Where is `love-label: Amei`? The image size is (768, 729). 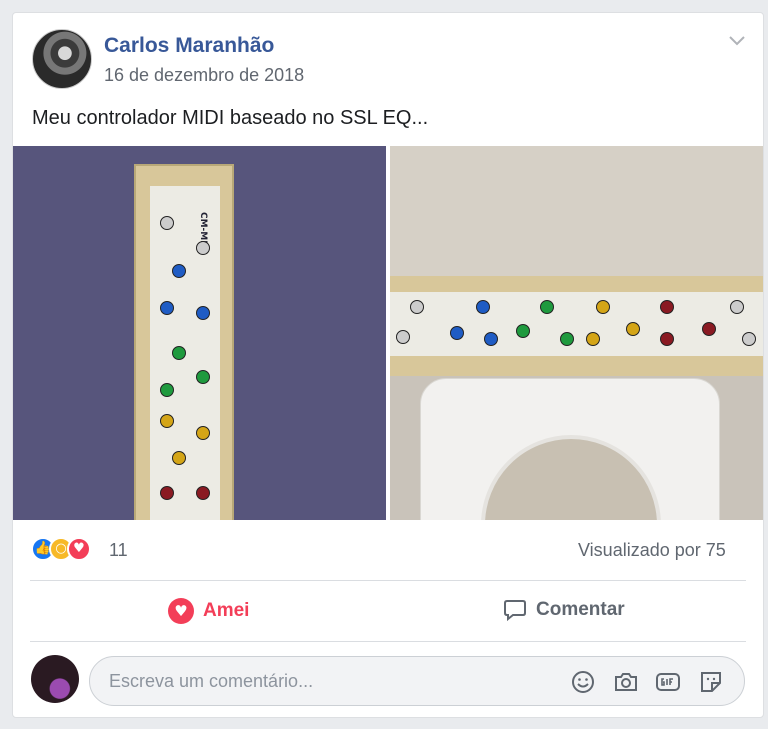
love-label: Amei is located at coordinates (226, 611).